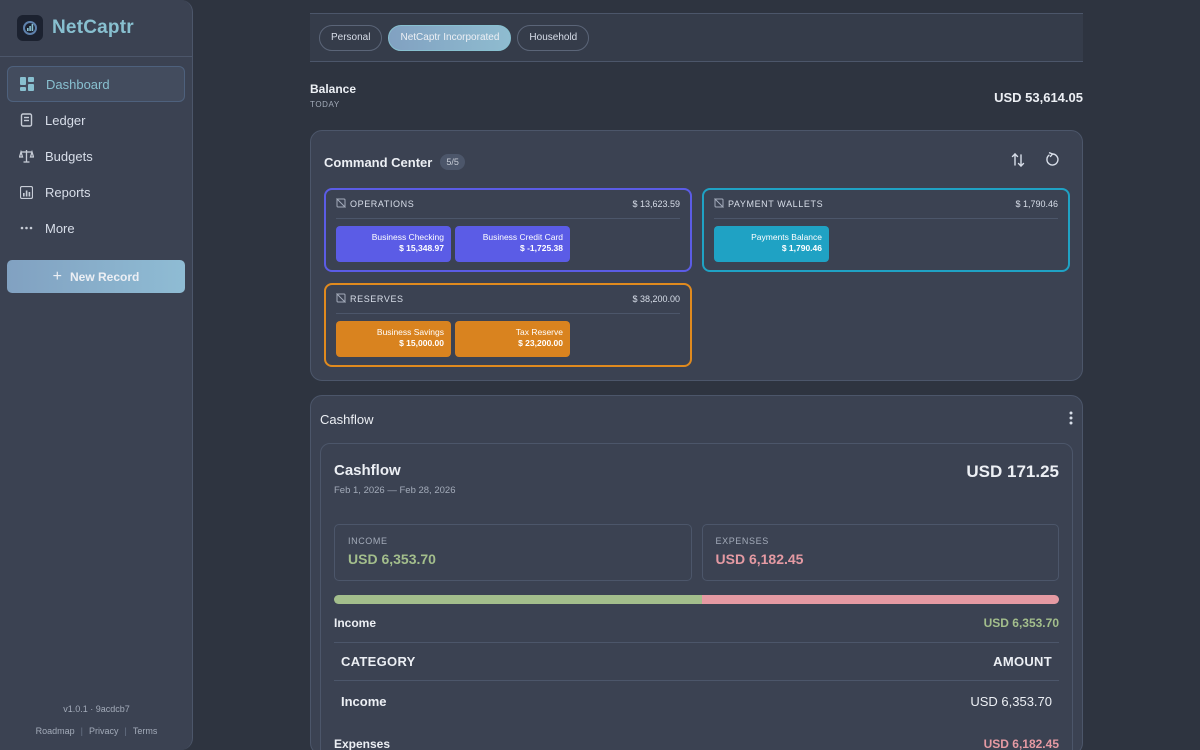 The width and height of the screenshot is (1200, 750). Describe the element at coordinates (26, 192) in the screenshot. I see `reports-icon` at that location.